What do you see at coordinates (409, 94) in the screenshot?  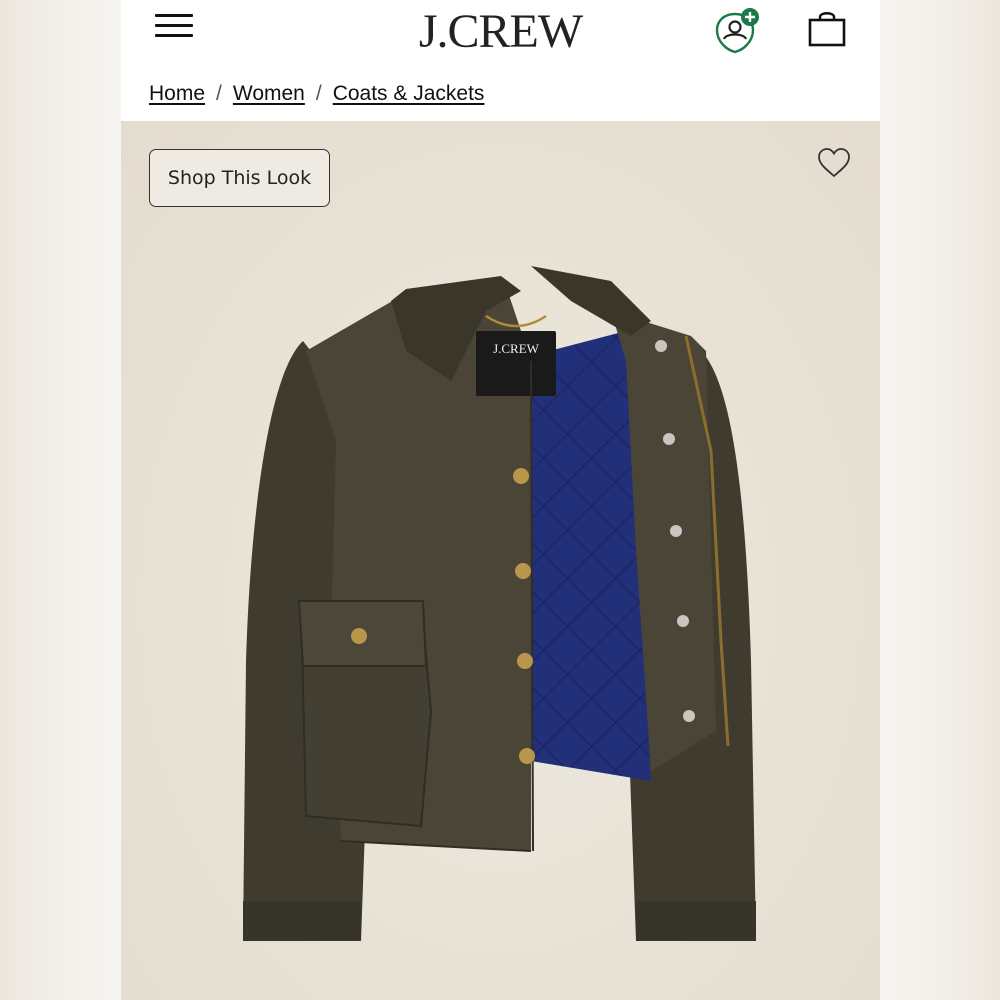 I see `breadcrumb-coats-jackets: Coats & Jackets` at bounding box center [409, 94].